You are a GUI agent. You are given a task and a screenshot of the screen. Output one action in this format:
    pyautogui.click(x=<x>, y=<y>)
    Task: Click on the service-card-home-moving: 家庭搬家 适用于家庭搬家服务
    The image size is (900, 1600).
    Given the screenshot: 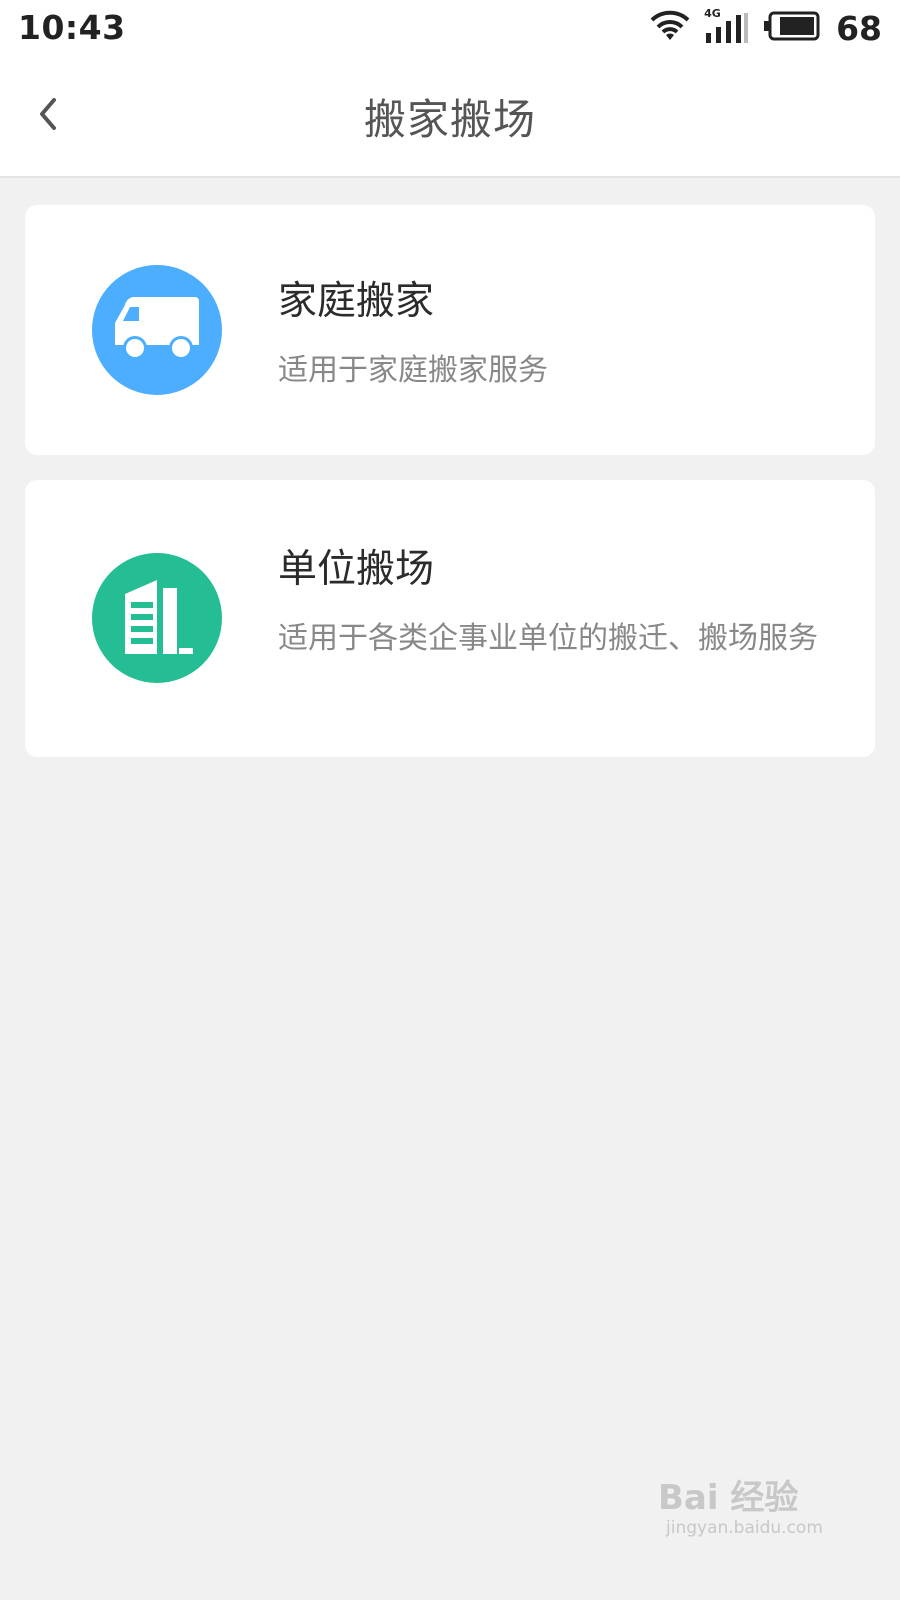 What is the action you would take?
    pyautogui.click(x=450, y=330)
    